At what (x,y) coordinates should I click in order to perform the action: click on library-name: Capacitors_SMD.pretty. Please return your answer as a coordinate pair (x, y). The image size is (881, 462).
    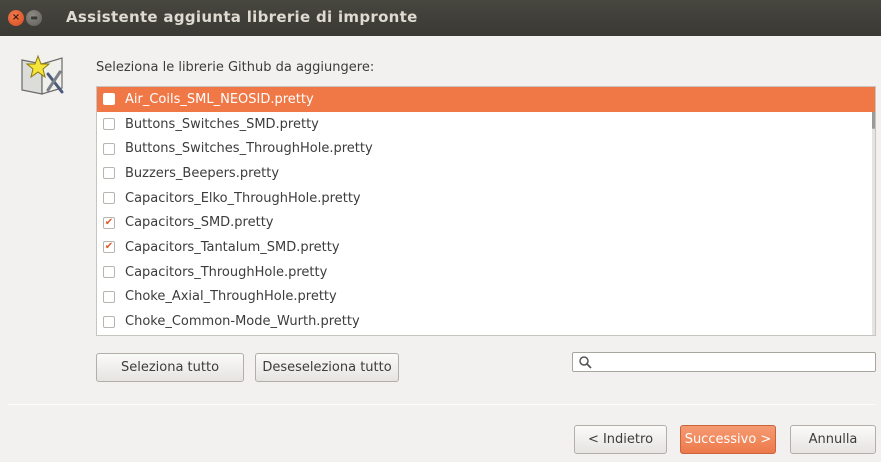
    Looking at the image, I should click on (199, 223).